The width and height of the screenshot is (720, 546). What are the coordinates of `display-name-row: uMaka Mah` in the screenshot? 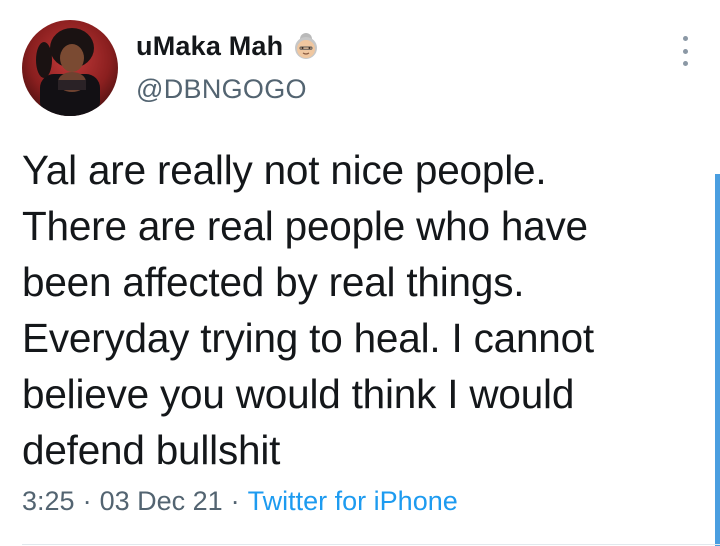 It's located at (228, 46).